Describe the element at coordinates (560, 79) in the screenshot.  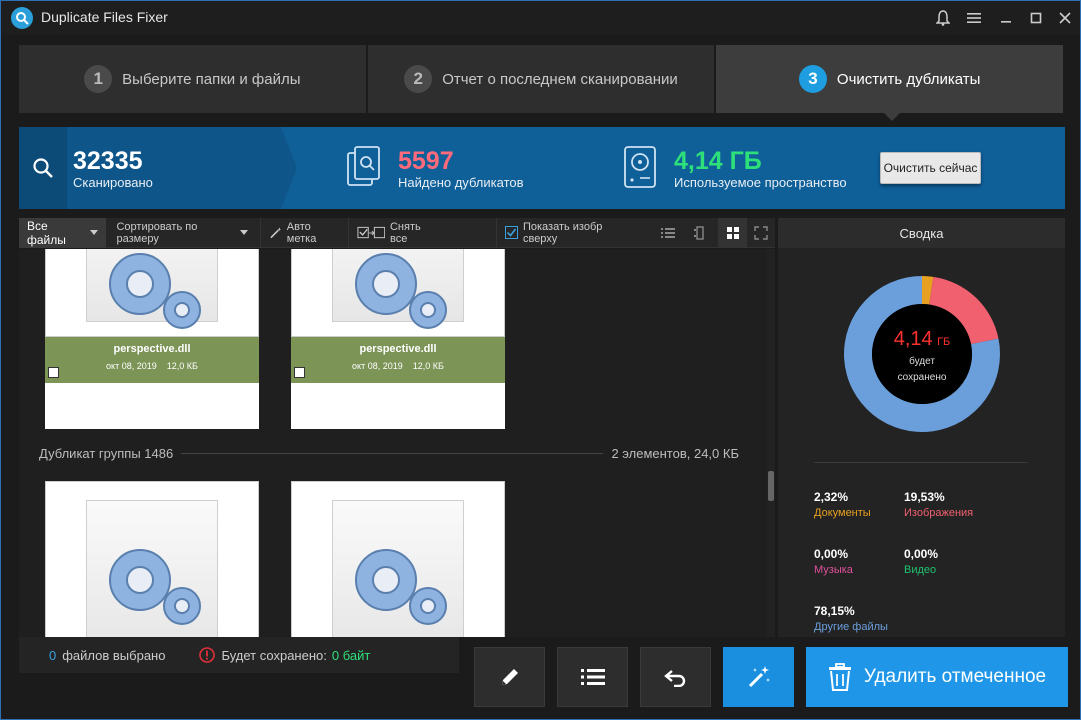
I see `step-label: Отчет о последнем сканировании` at that location.